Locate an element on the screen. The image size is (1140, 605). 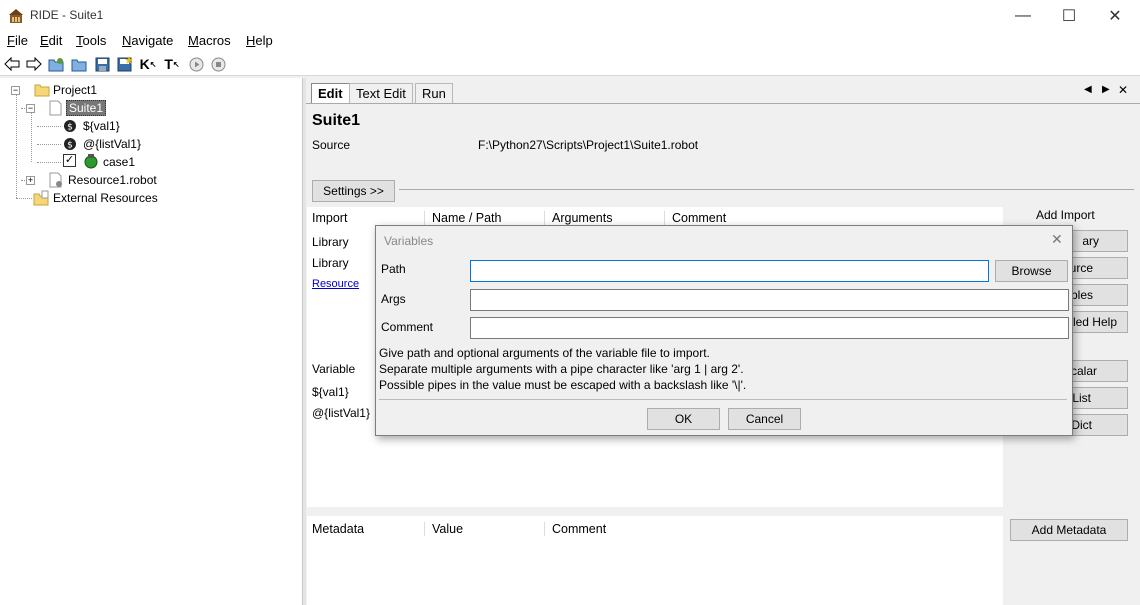
open-folder-icon is located at coordinates (79, 64).